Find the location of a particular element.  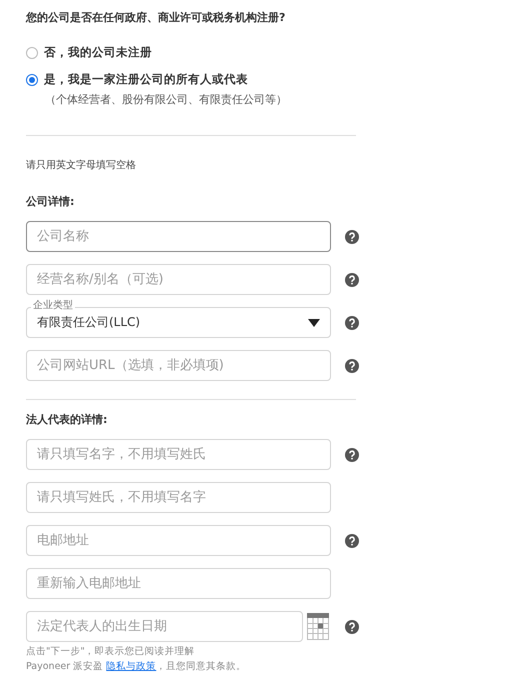

caret-icon is located at coordinates (314, 322).